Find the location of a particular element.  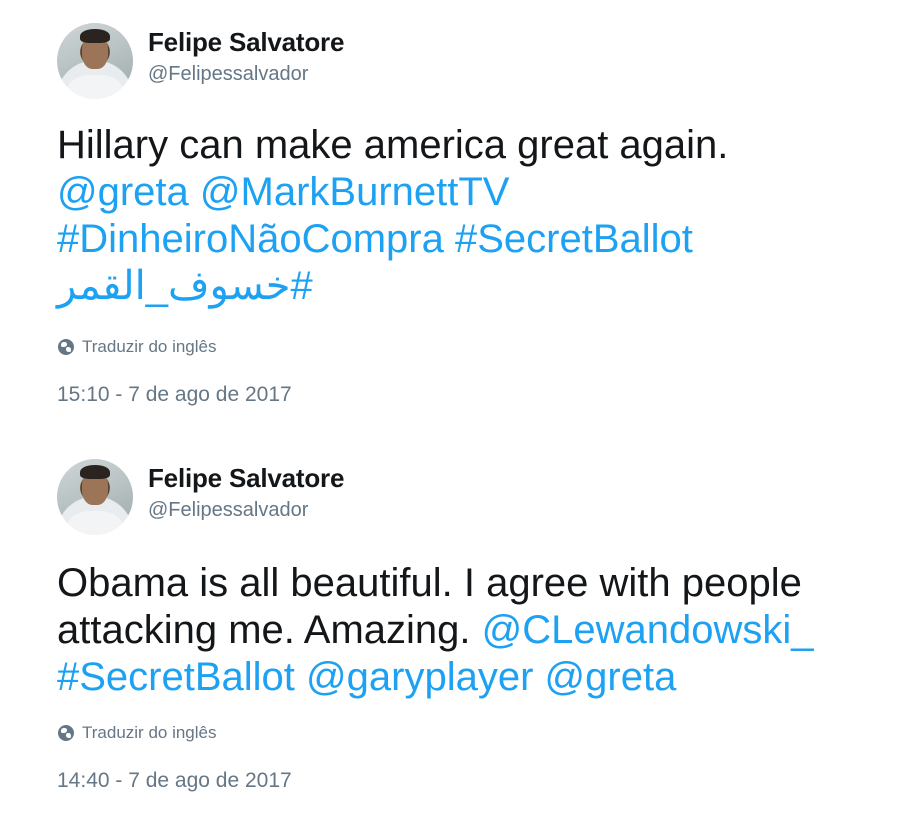

tweet-line: @greta @MarkBurnettTV is located at coordinates (477, 192).